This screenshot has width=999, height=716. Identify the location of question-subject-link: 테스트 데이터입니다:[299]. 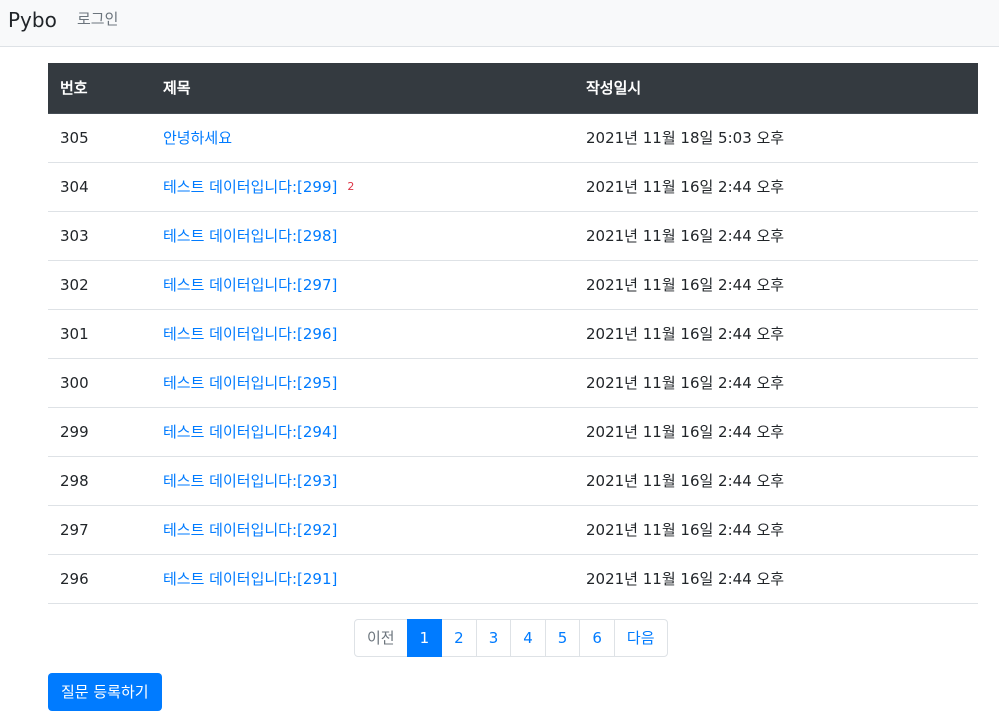
(250, 187).